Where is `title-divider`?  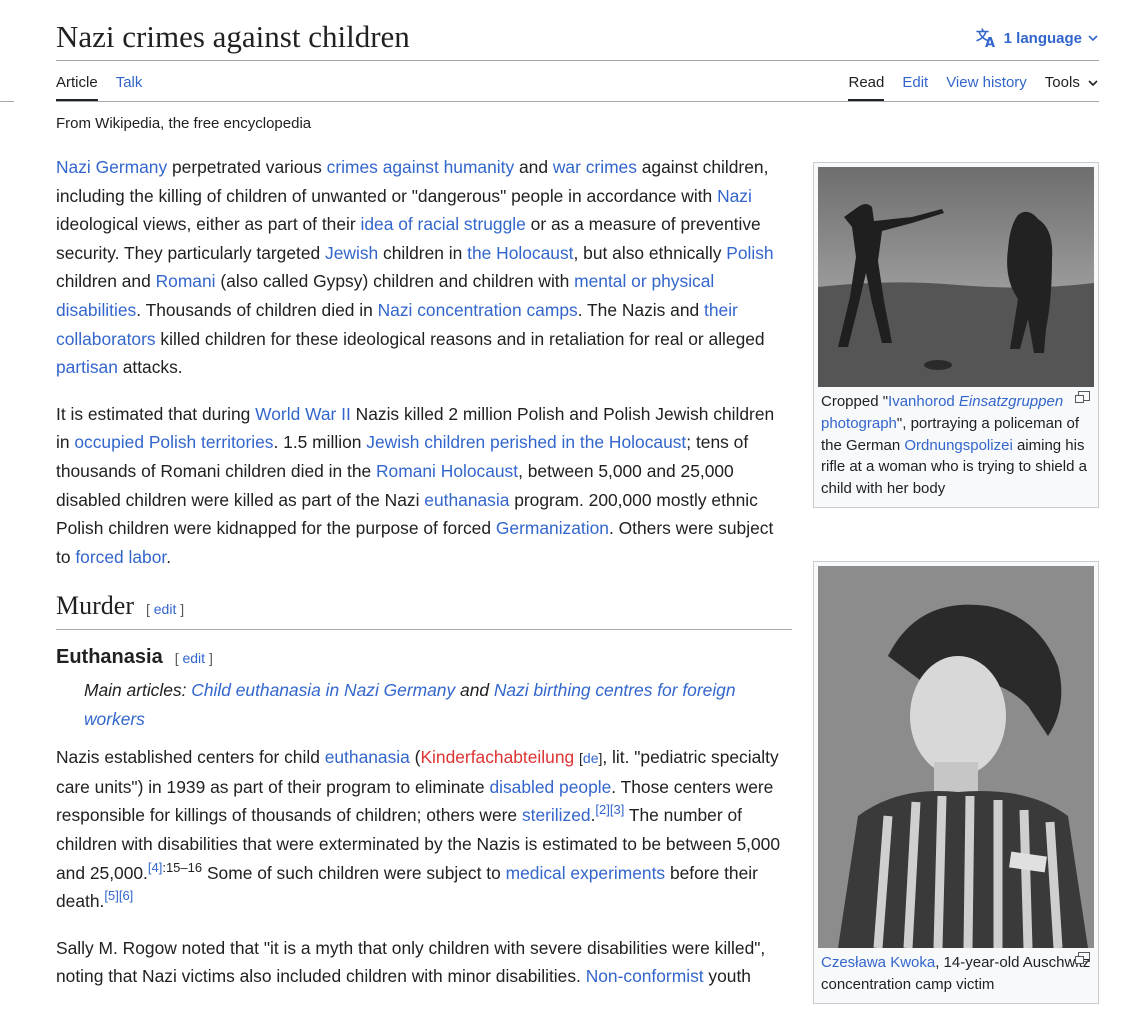 title-divider is located at coordinates (577, 60).